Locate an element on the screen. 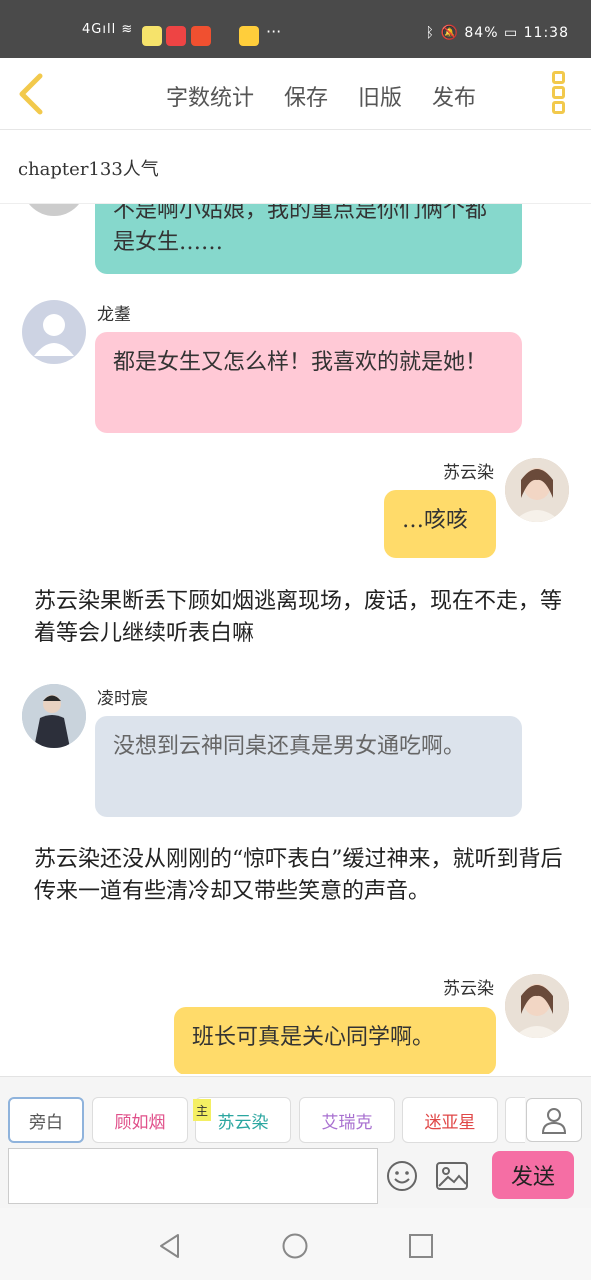 This screenshot has width=591, height=1280. message-text: 班长可真是关心同学啊。 is located at coordinates (313, 1037).